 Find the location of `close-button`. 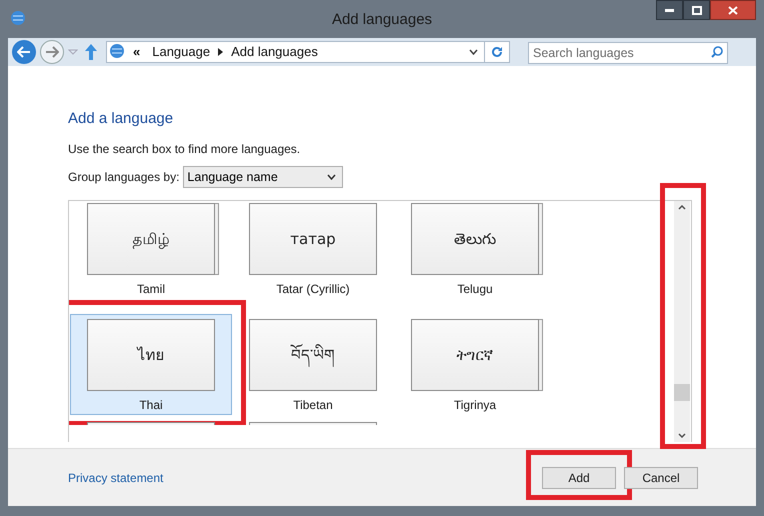

close-button is located at coordinates (733, 10).